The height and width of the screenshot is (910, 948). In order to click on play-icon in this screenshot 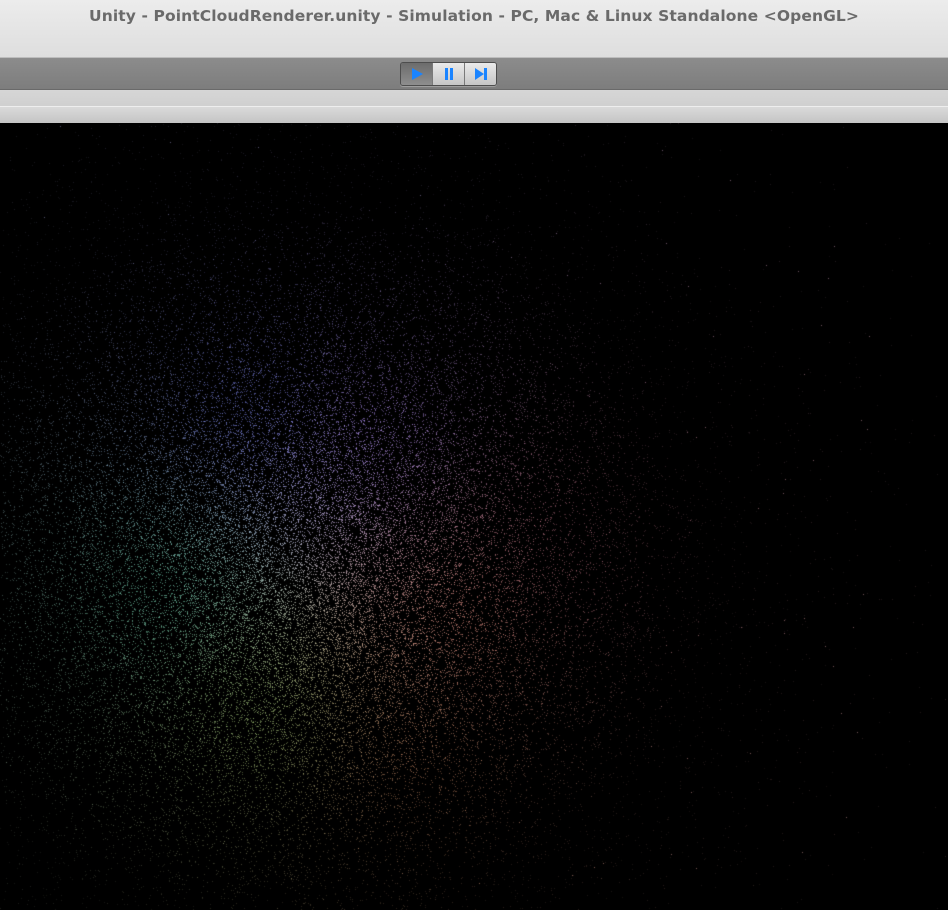, I will do `click(417, 74)`.